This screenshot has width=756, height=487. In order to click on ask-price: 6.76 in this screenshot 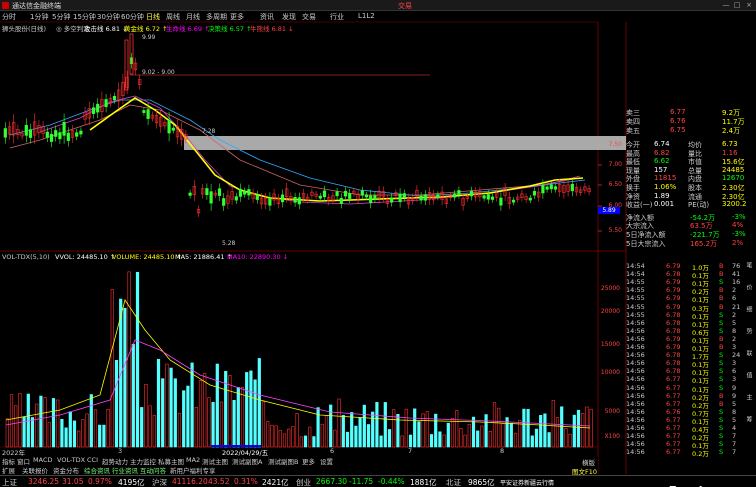, I will do `click(678, 121)`.